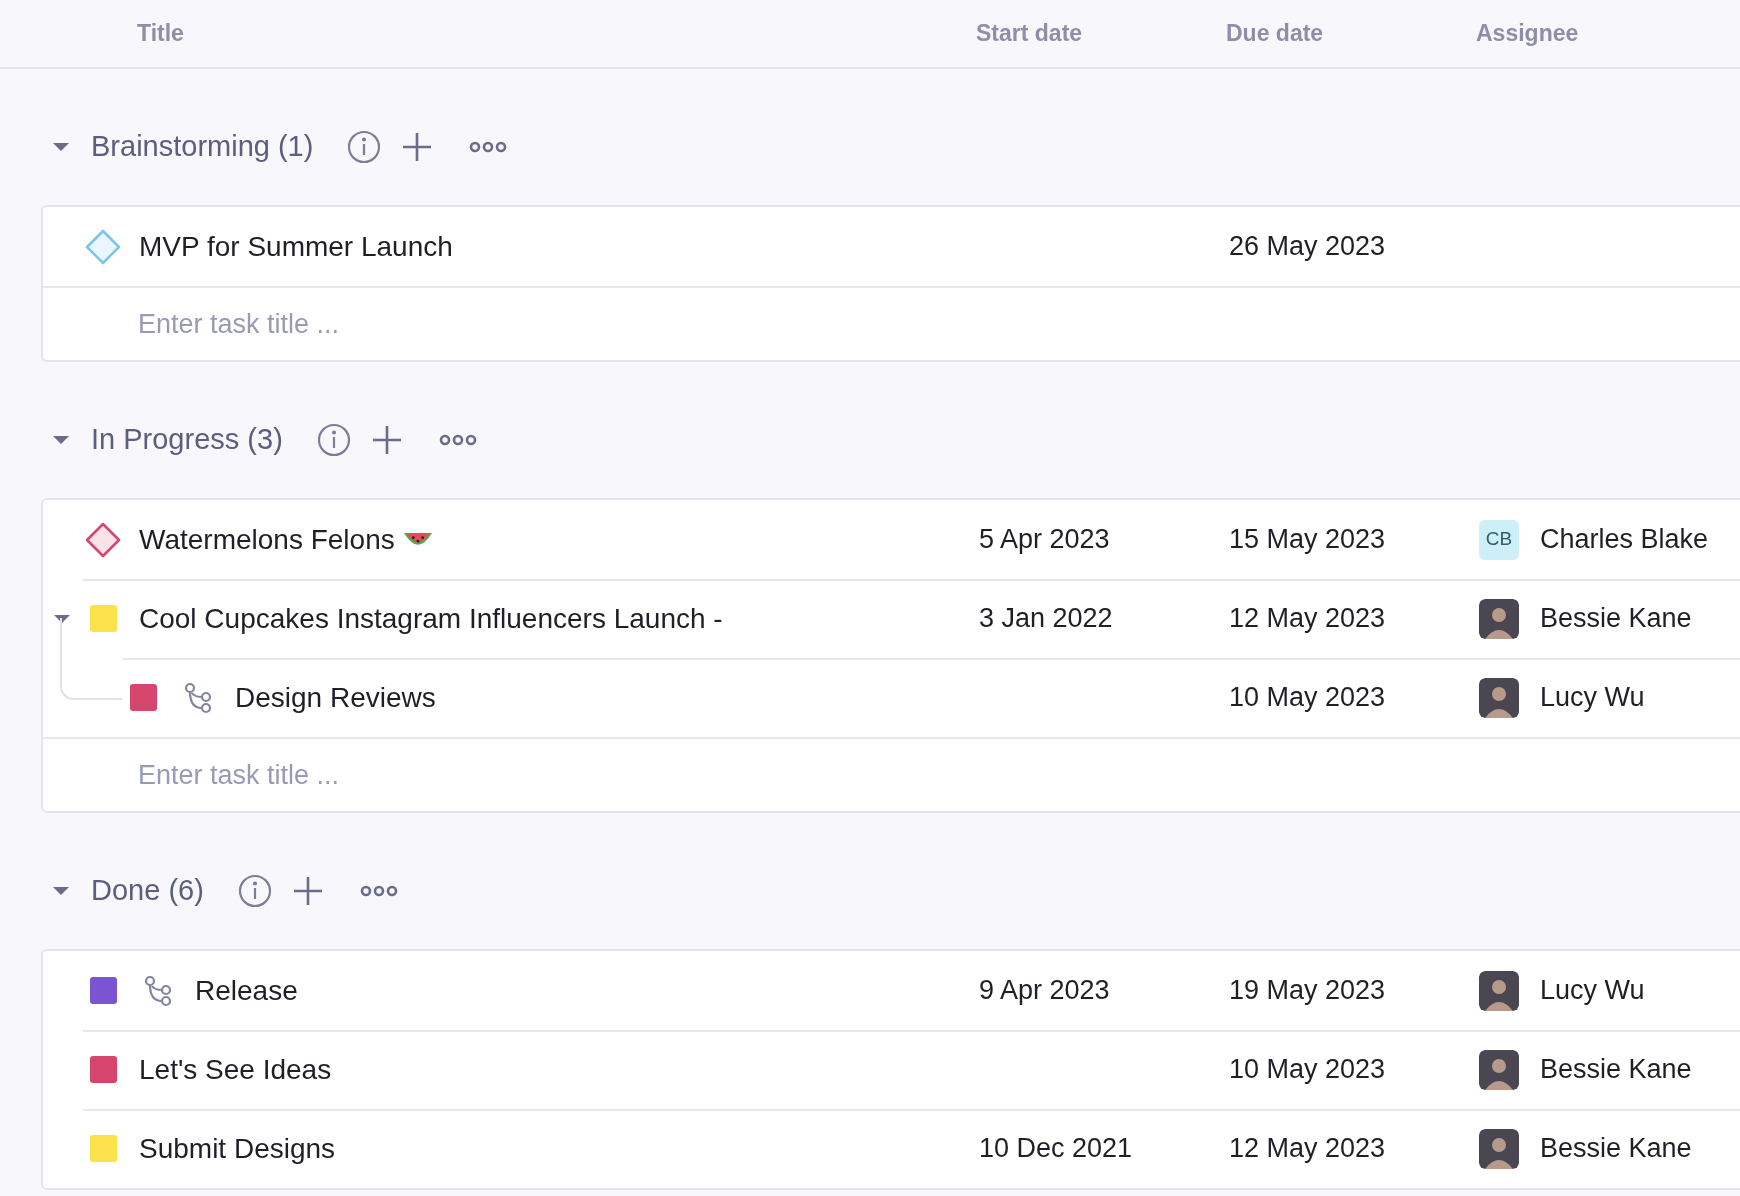 The image size is (1740, 1196). Describe the element at coordinates (431, 618) in the screenshot. I see `task-title: Cool Cupcakes Instagram Influencers Launch -` at that location.